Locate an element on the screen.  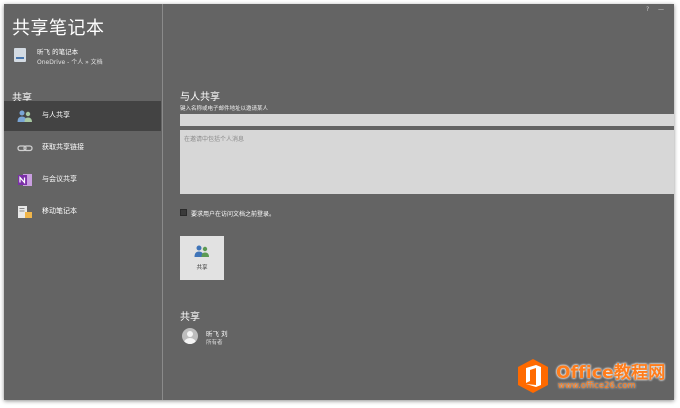
sidebar-item-label: 与会议共享 is located at coordinates (59, 179).